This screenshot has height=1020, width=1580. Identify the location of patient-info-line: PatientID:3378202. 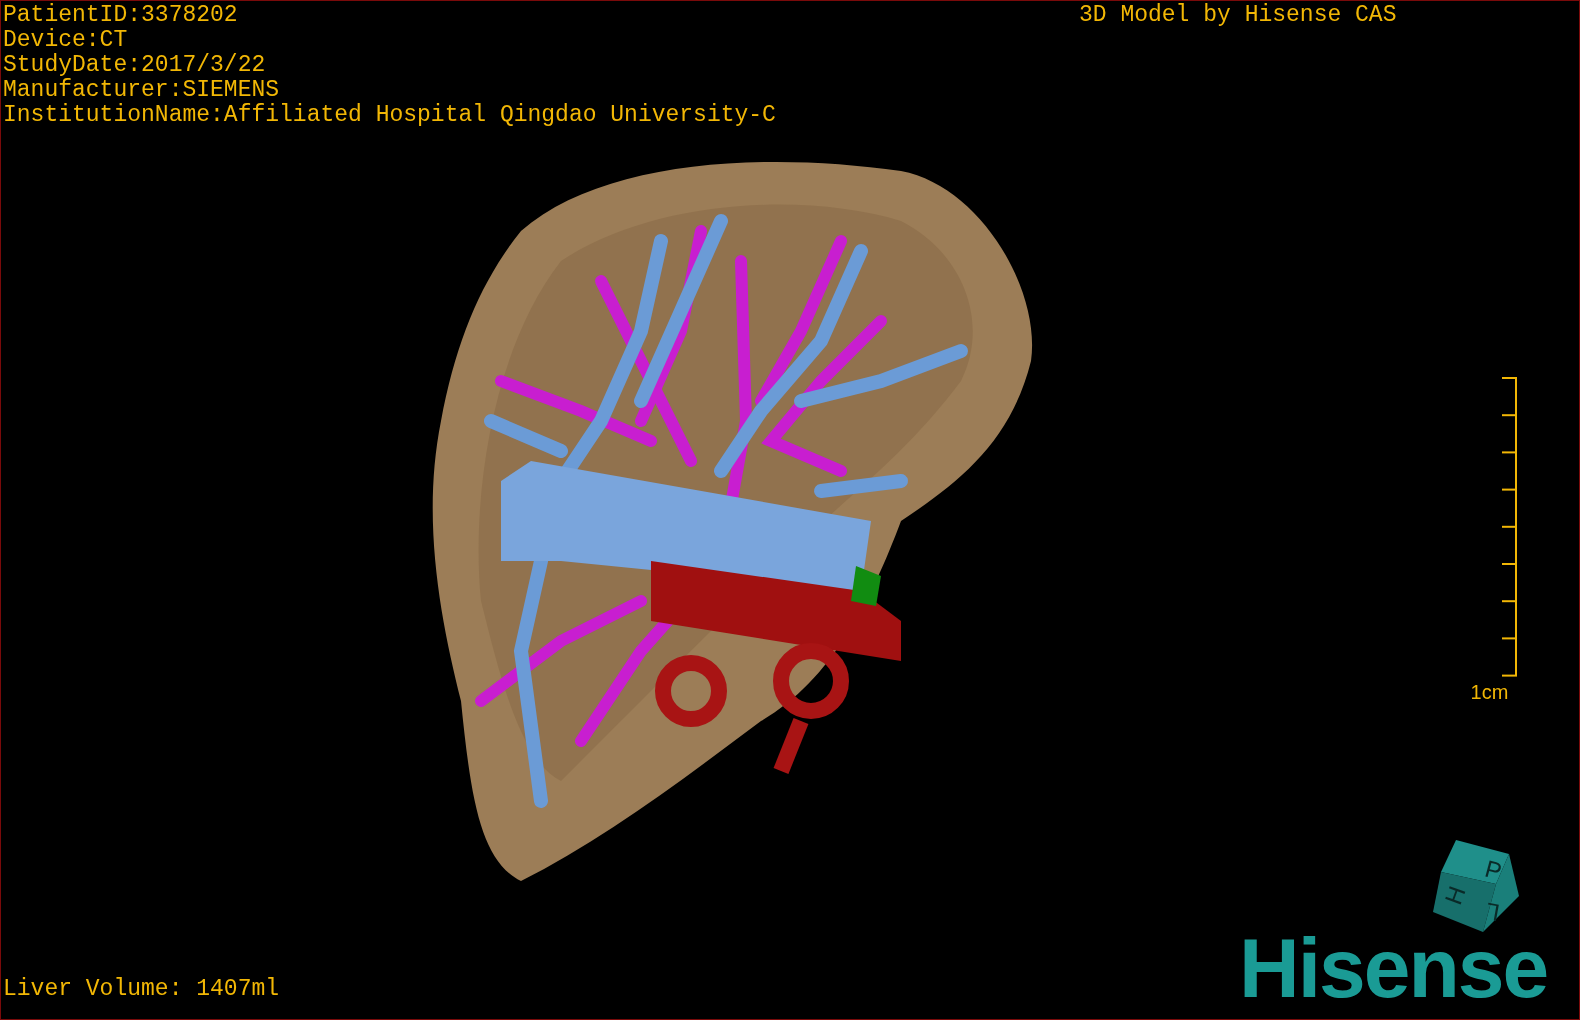
(121, 15).